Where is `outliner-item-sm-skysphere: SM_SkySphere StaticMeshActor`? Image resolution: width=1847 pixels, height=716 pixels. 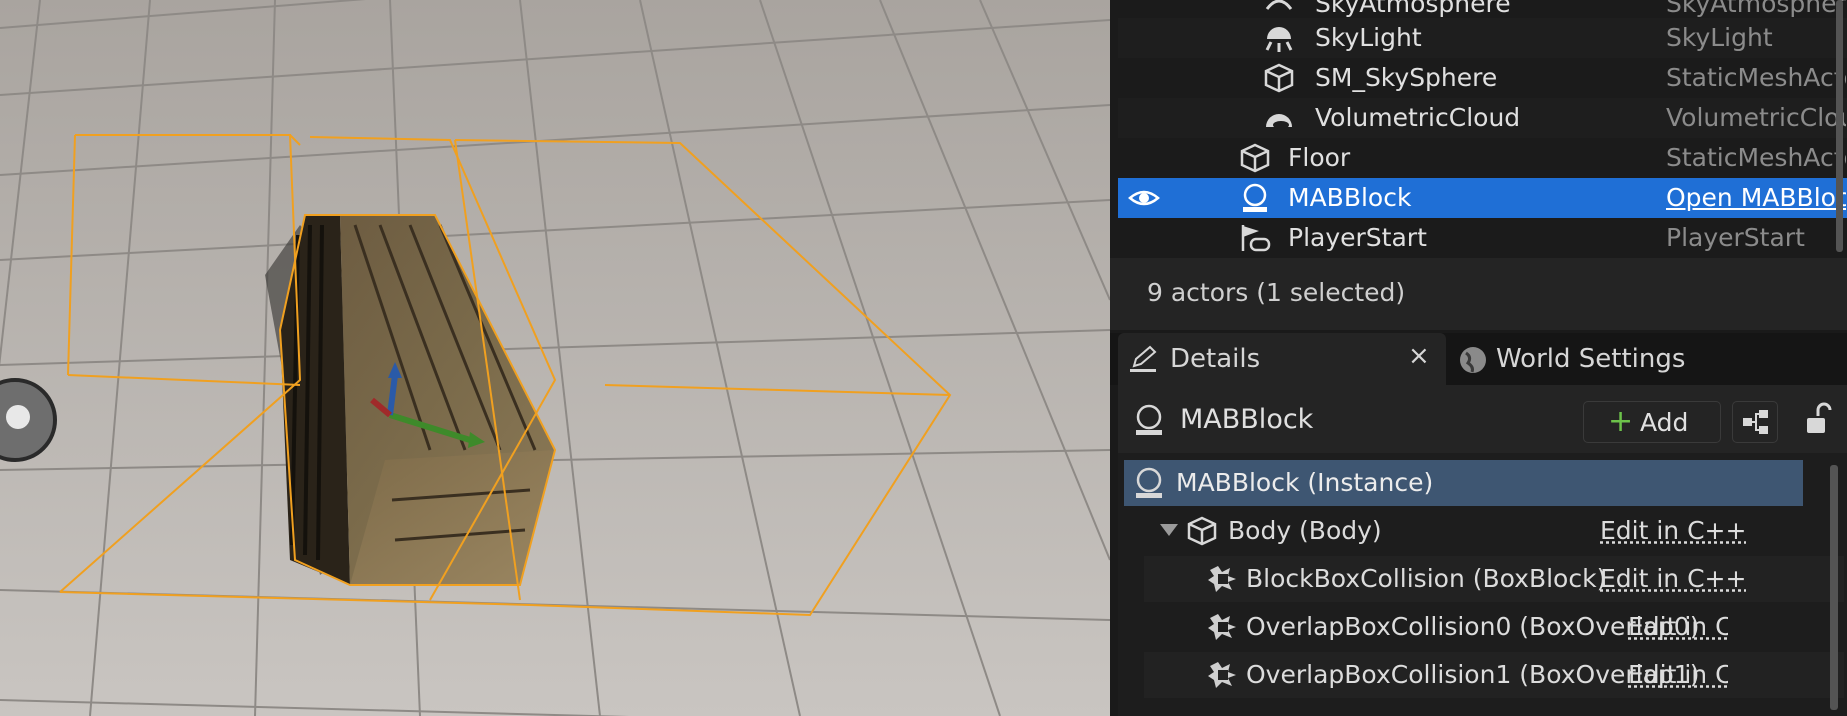
outliner-item-sm-skysphere: SM_SkySphere StaticMeshActor is located at coordinates (1482, 78).